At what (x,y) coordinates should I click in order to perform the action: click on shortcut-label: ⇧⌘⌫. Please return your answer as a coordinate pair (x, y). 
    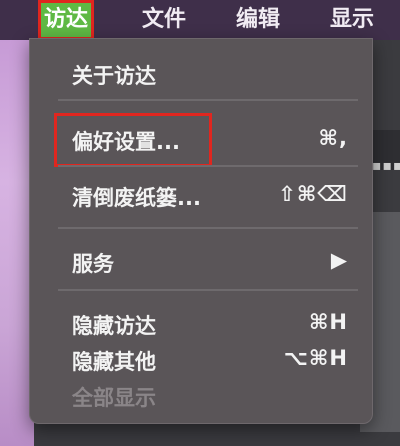
    Looking at the image, I should click on (313, 194).